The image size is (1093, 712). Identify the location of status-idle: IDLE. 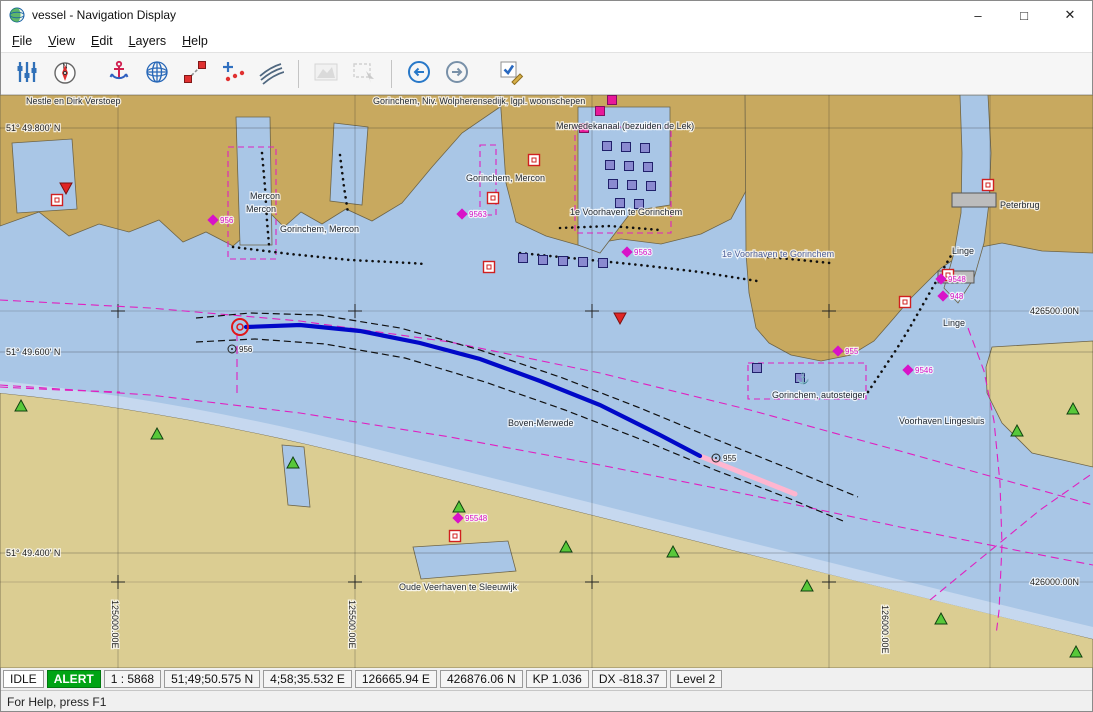
(23, 679).